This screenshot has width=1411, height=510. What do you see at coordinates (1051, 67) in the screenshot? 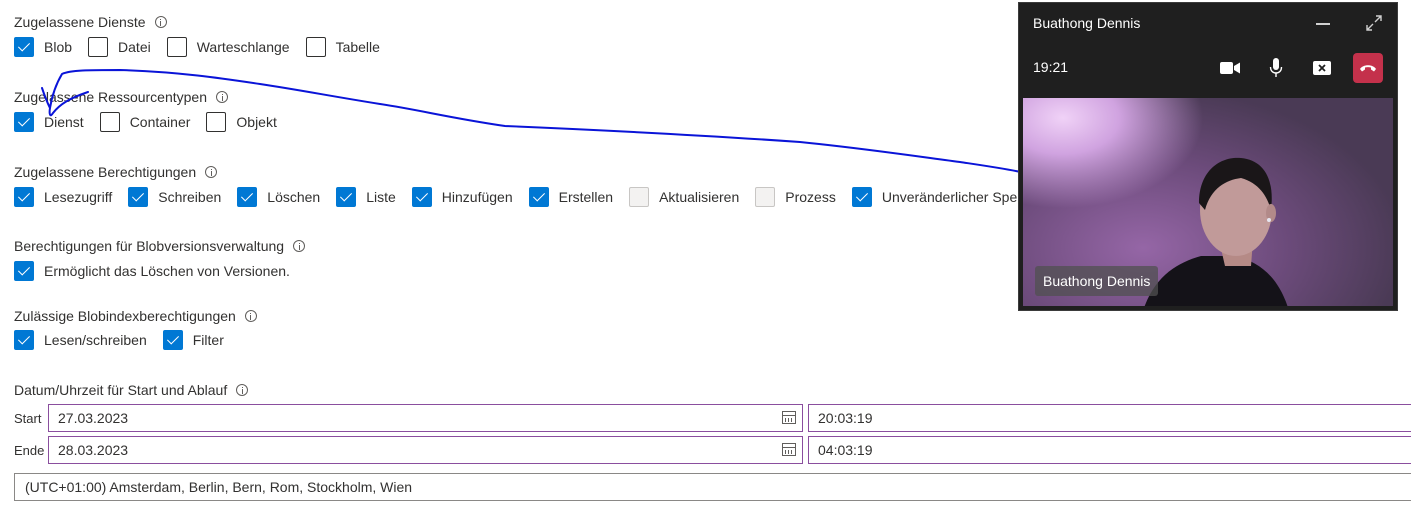
I see `call-duration: 19:21` at bounding box center [1051, 67].